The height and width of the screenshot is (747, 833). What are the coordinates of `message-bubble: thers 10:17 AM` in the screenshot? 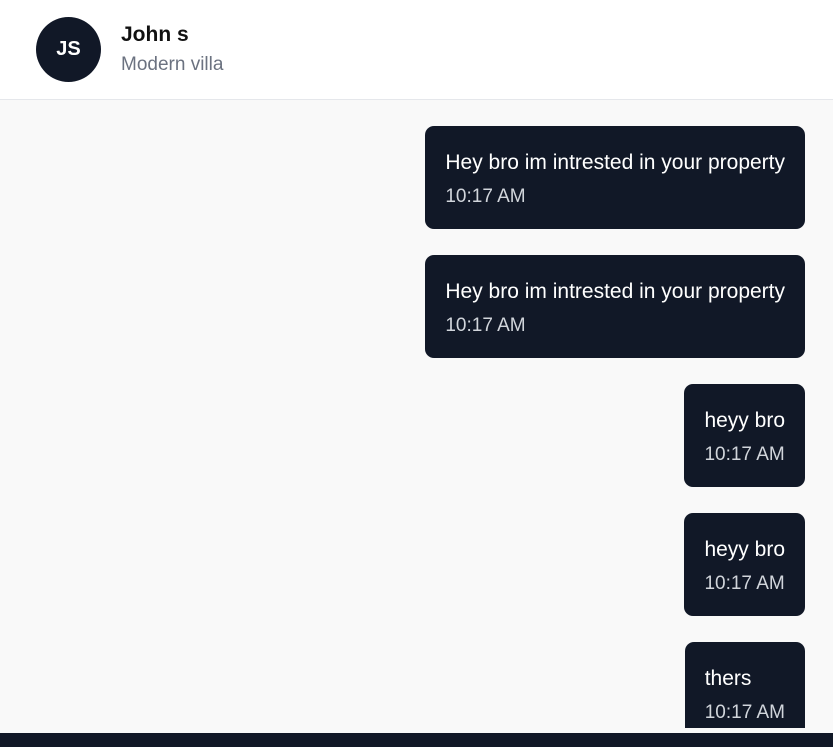 It's located at (744, 685).